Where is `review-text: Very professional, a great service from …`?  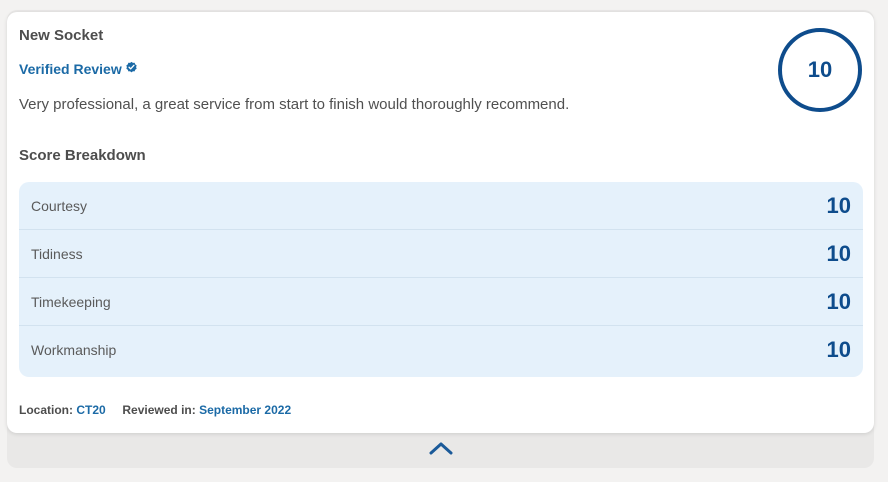
review-text: Very professional, a great service from … is located at coordinates (294, 104).